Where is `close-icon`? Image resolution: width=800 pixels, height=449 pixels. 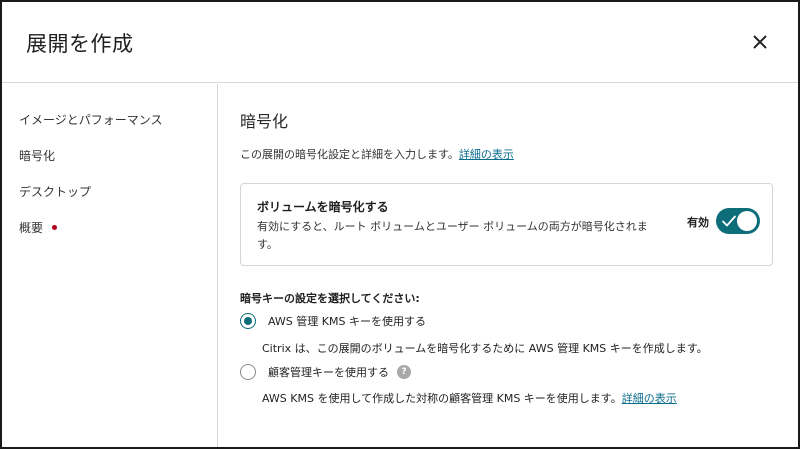 close-icon is located at coordinates (760, 42).